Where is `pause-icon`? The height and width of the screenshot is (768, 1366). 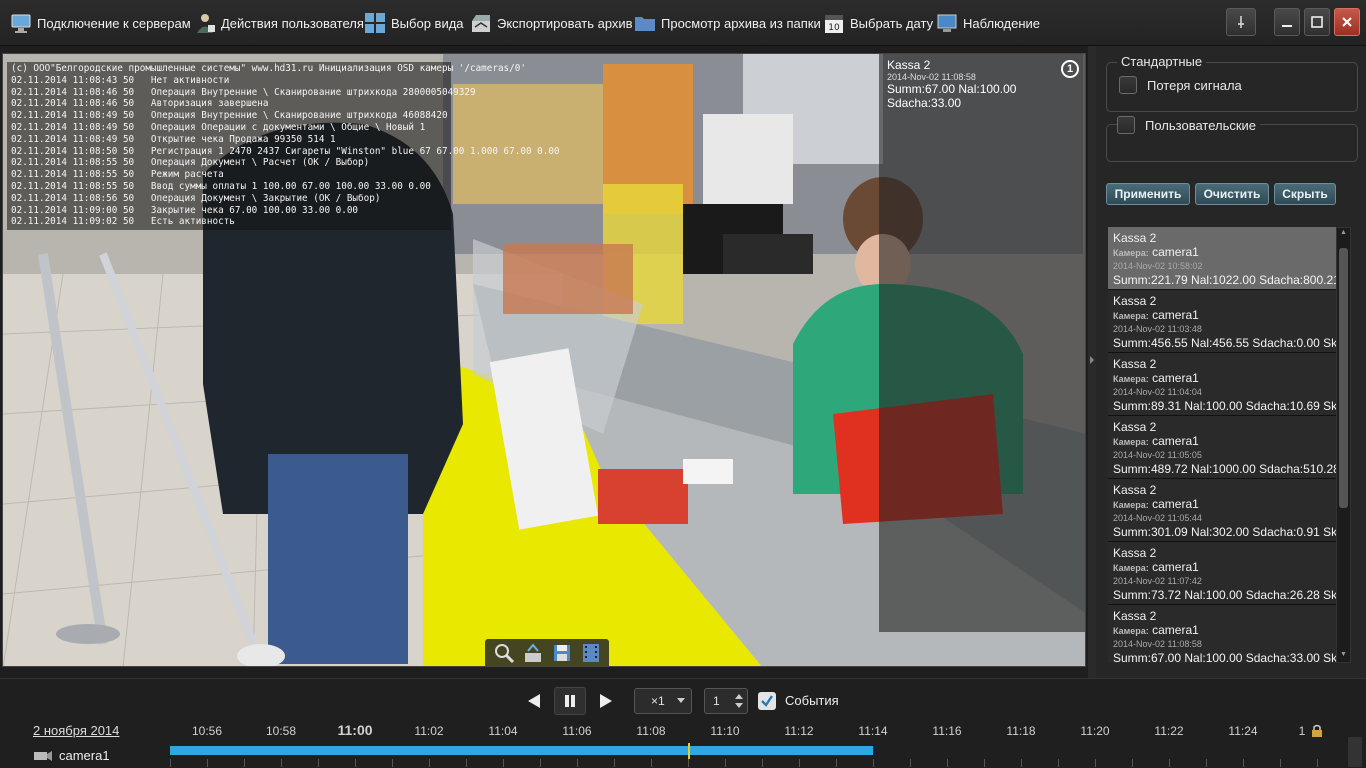
pause-icon is located at coordinates (570, 701).